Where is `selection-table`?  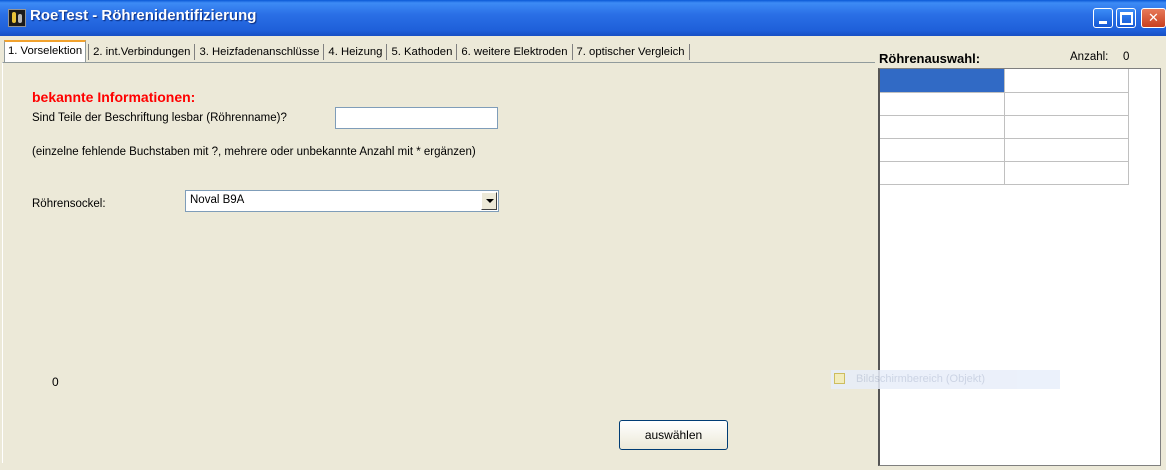 selection-table is located at coordinates (1004, 127).